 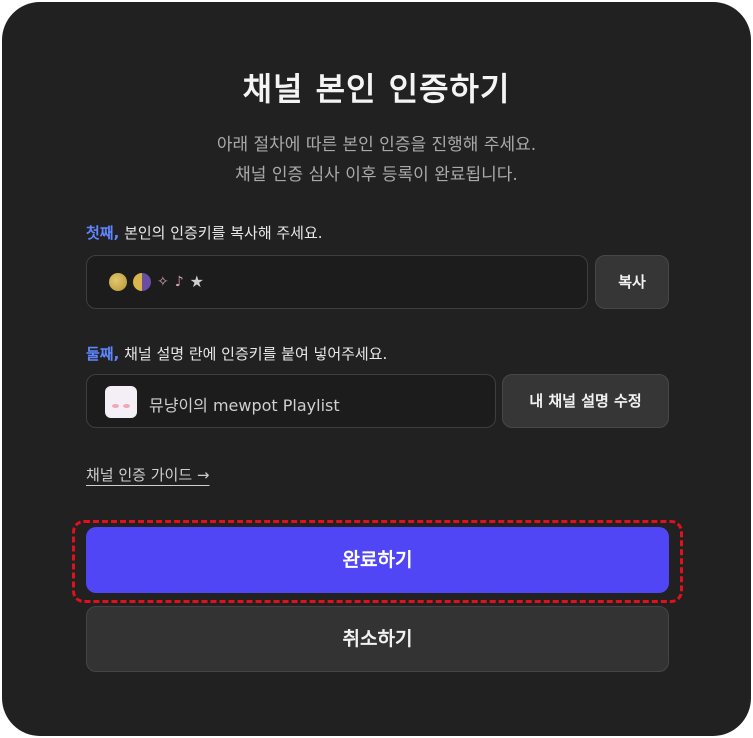 What do you see at coordinates (377, 639) in the screenshot?
I see `cancel-button: 취소하기` at bounding box center [377, 639].